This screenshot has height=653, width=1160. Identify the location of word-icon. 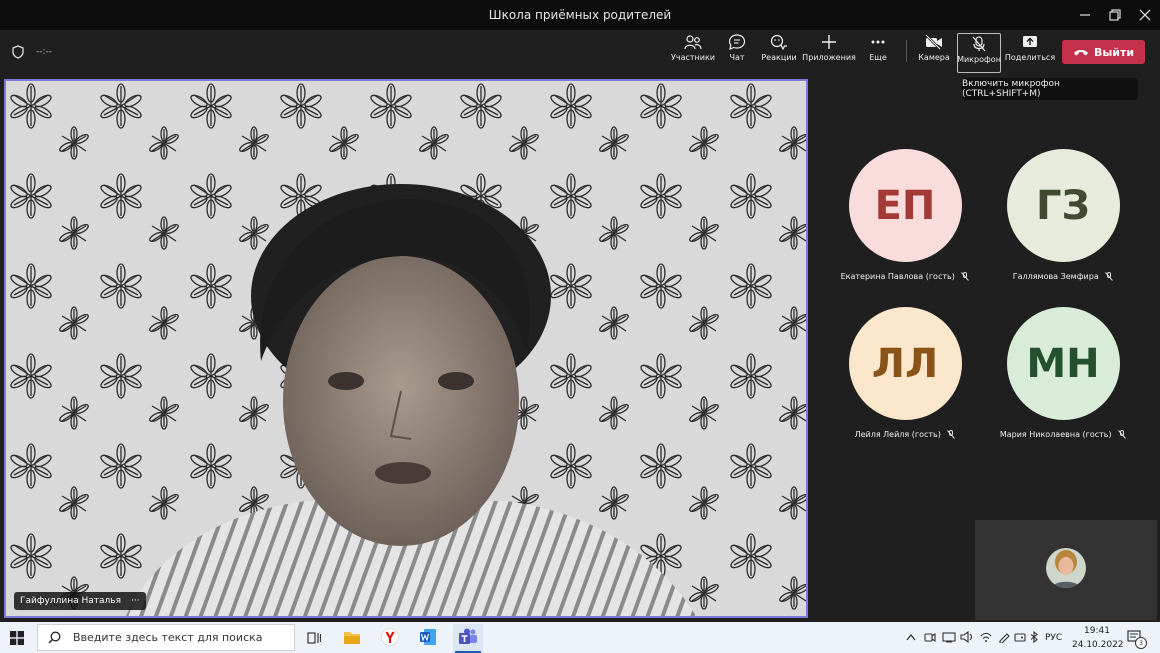
(428, 637).